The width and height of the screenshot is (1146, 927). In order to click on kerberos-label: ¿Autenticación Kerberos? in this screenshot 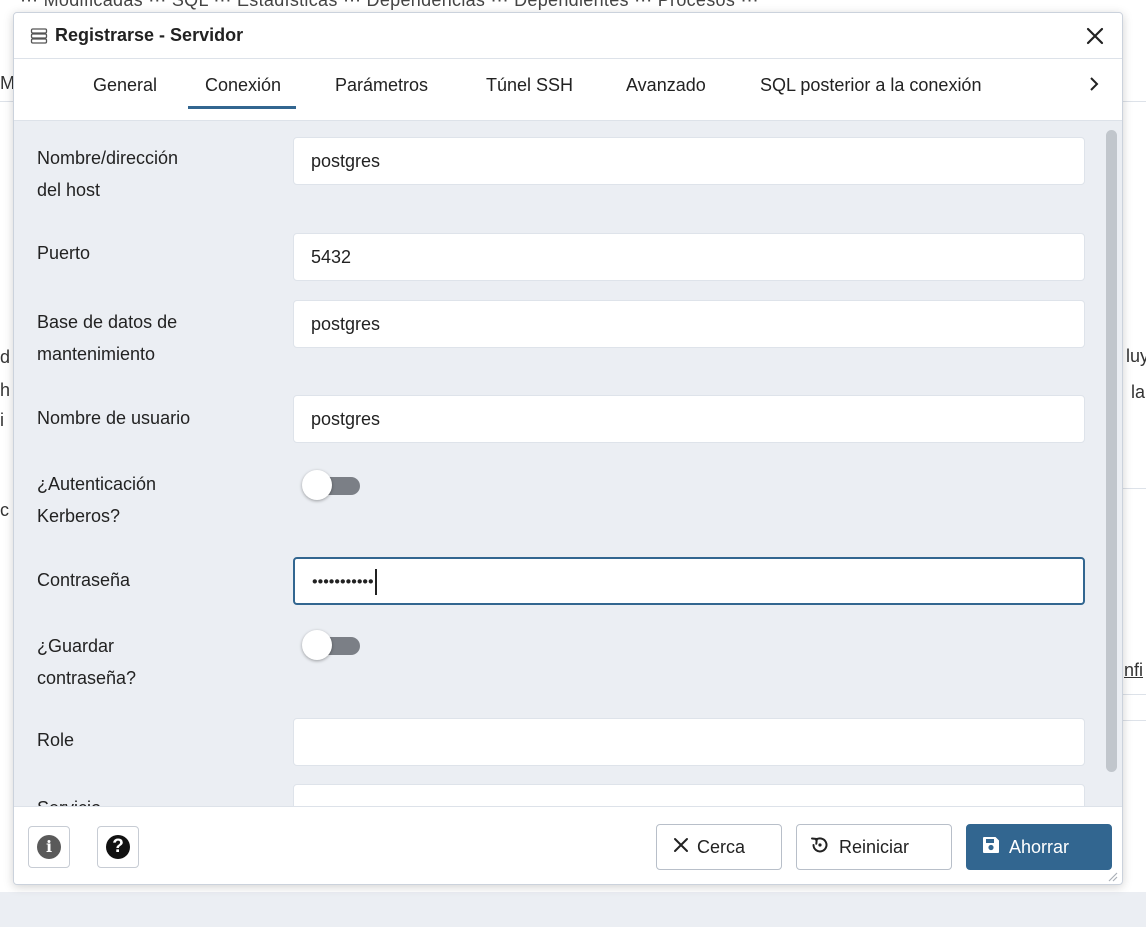, I will do `click(152, 500)`.